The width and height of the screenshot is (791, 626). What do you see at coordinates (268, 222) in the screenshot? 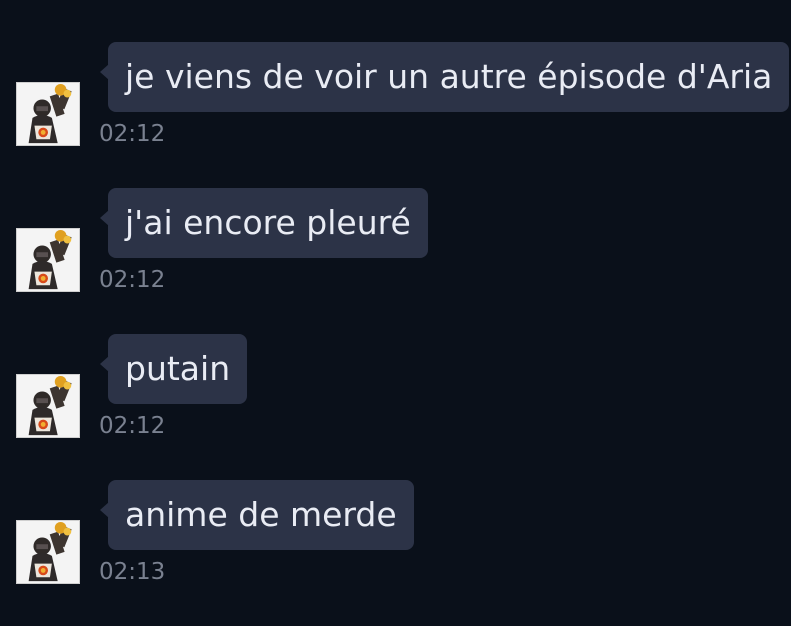
I see `message-text: j'ai encore pleuré` at bounding box center [268, 222].